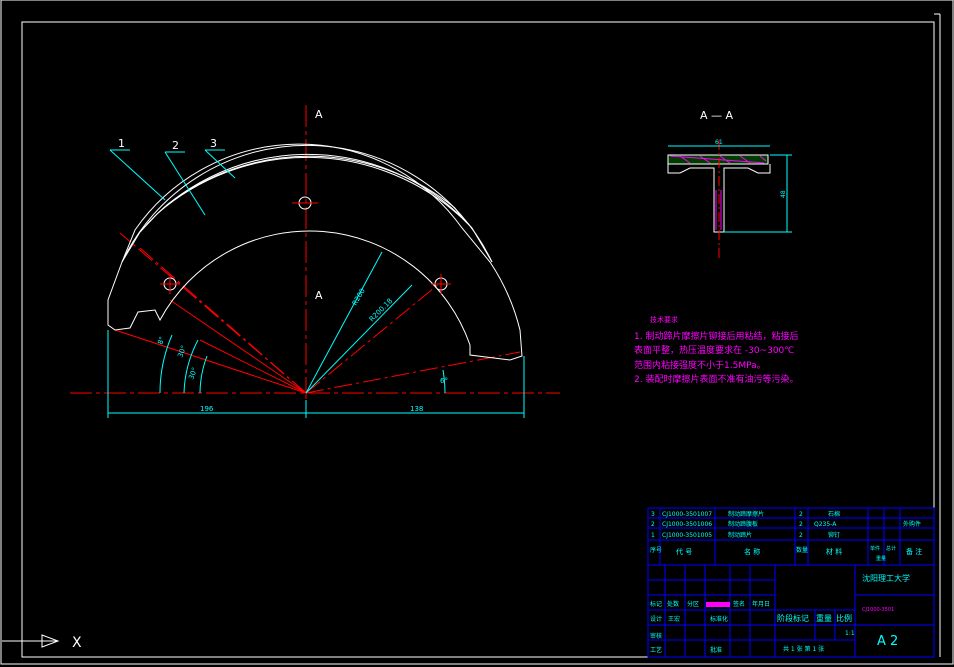 This screenshot has height=667, width=954. What do you see at coordinates (656, 619) in the screenshot?
I see `svg-text: 设计` at bounding box center [656, 619].